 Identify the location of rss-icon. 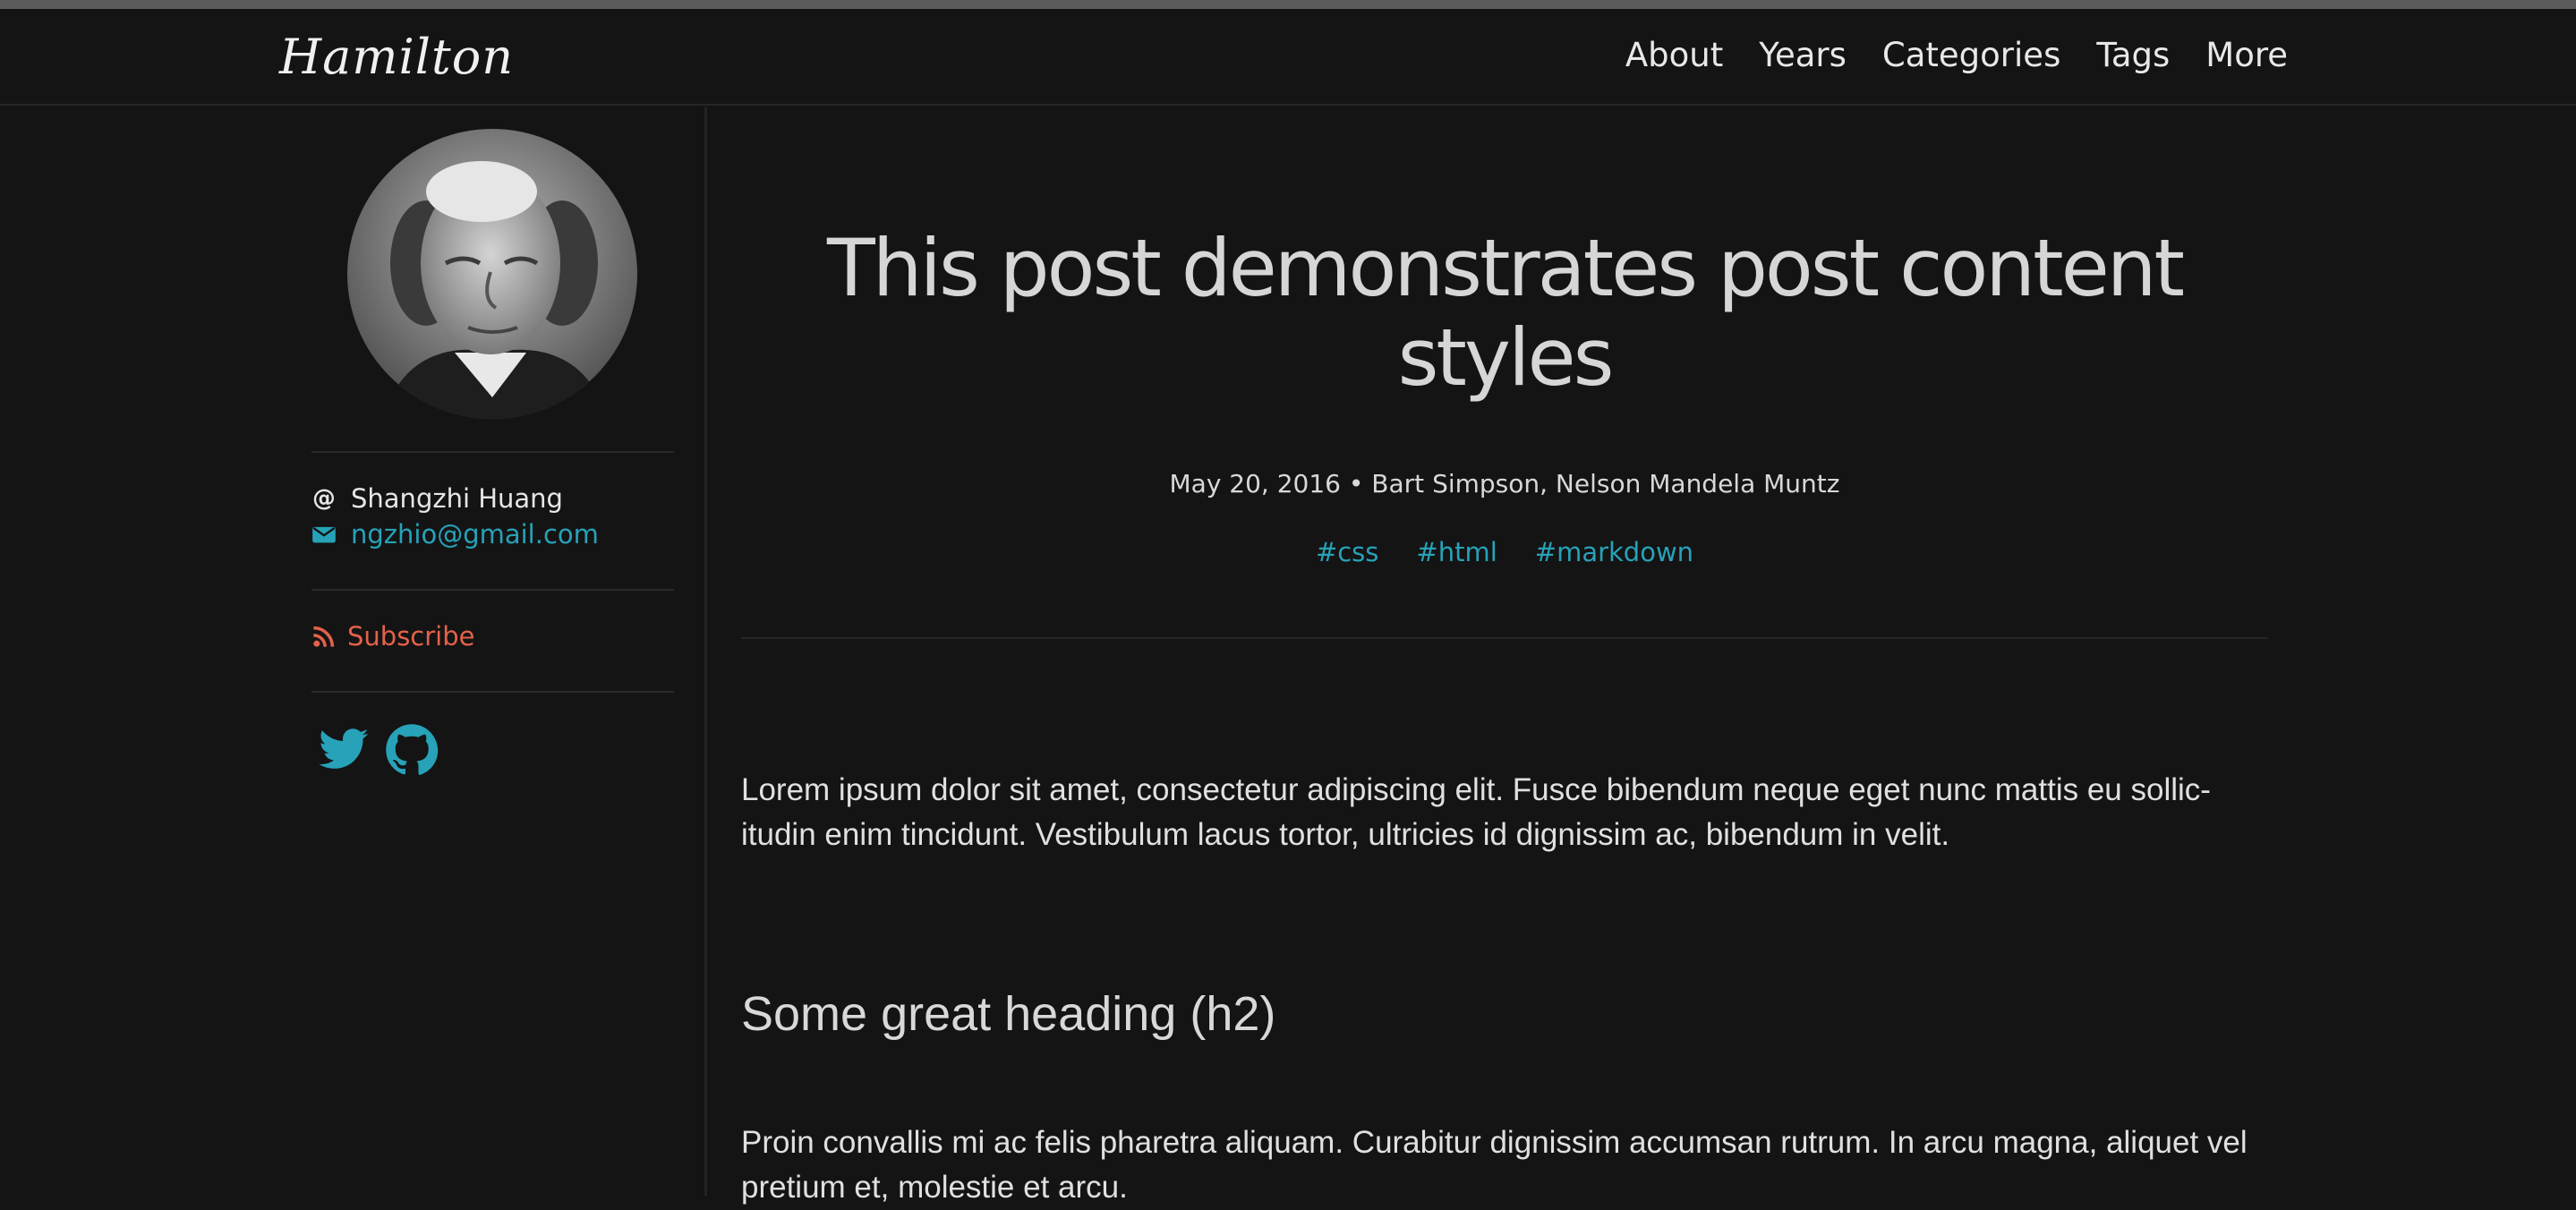
(324, 636).